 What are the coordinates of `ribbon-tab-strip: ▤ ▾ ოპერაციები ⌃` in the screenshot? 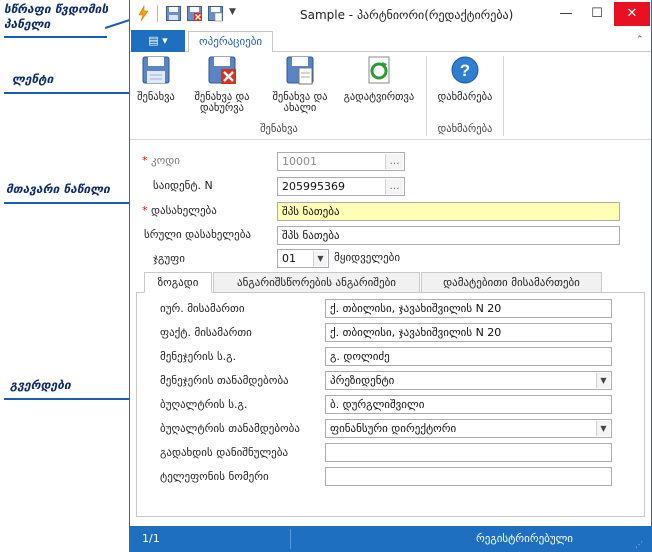 It's located at (390, 41).